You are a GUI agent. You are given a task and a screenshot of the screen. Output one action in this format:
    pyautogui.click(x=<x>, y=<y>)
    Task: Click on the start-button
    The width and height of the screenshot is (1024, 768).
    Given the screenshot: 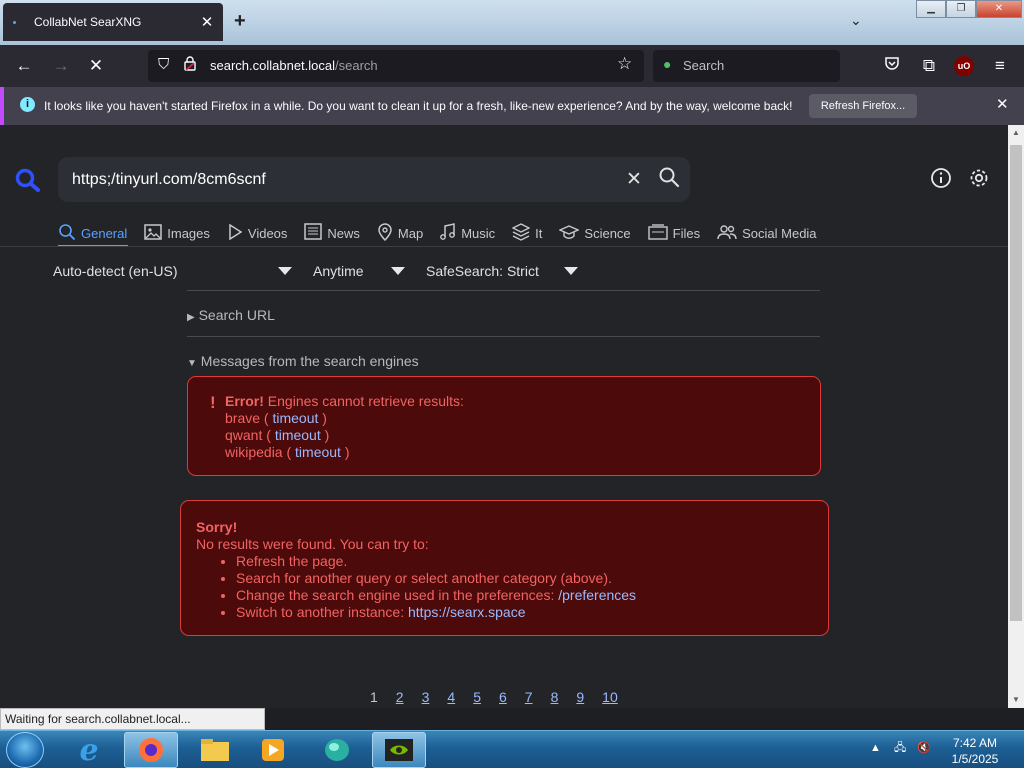 What is the action you would take?
    pyautogui.click(x=25, y=750)
    